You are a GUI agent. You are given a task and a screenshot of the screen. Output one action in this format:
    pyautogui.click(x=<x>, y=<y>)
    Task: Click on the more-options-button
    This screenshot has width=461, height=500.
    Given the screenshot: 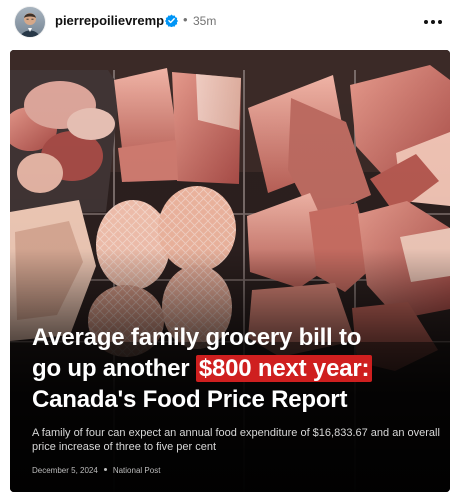 What is the action you would take?
    pyautogui.click(x=433, y=22)
    